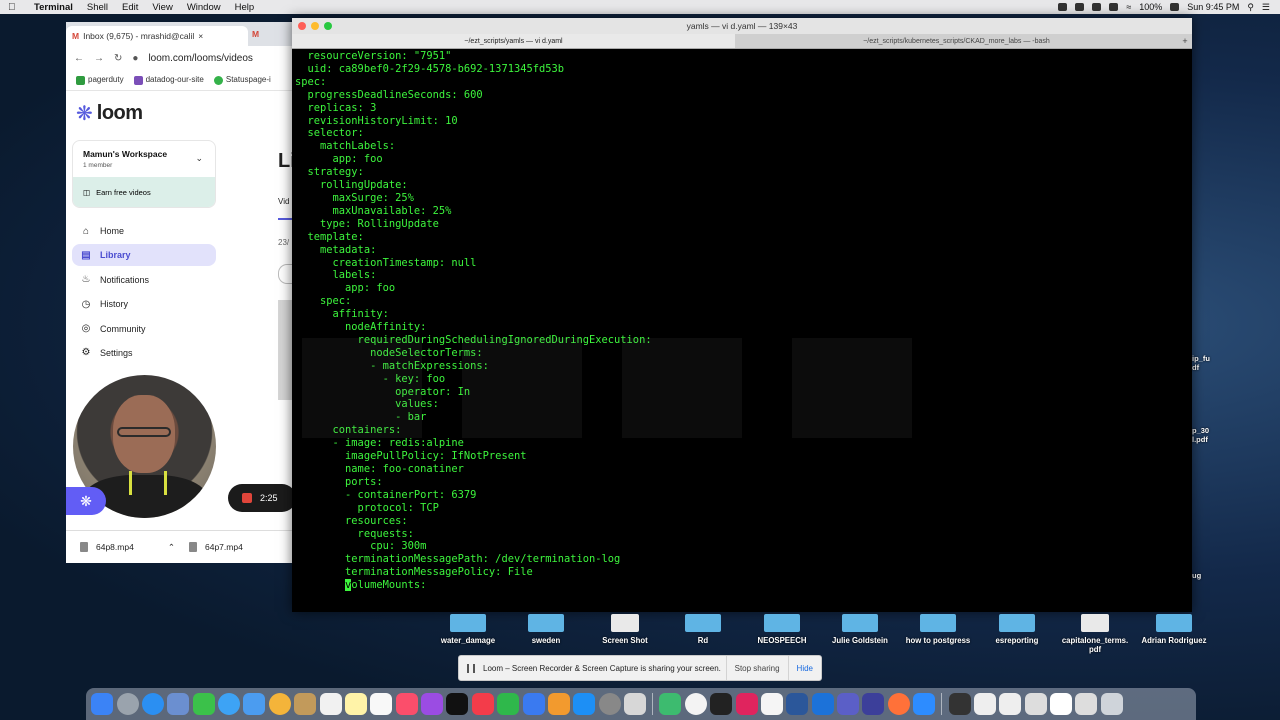 This screenshot has height=720, width=1280. Describe the element at coordinates (102, 704) in the screenshot. I see `finder-icon` at that location.